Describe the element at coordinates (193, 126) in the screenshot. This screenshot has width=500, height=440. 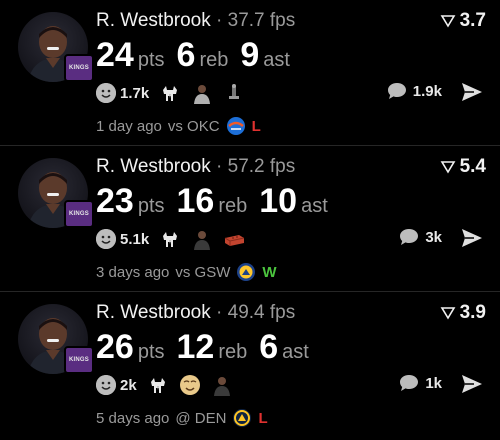
I see `matchup: vs OKC` at that location.